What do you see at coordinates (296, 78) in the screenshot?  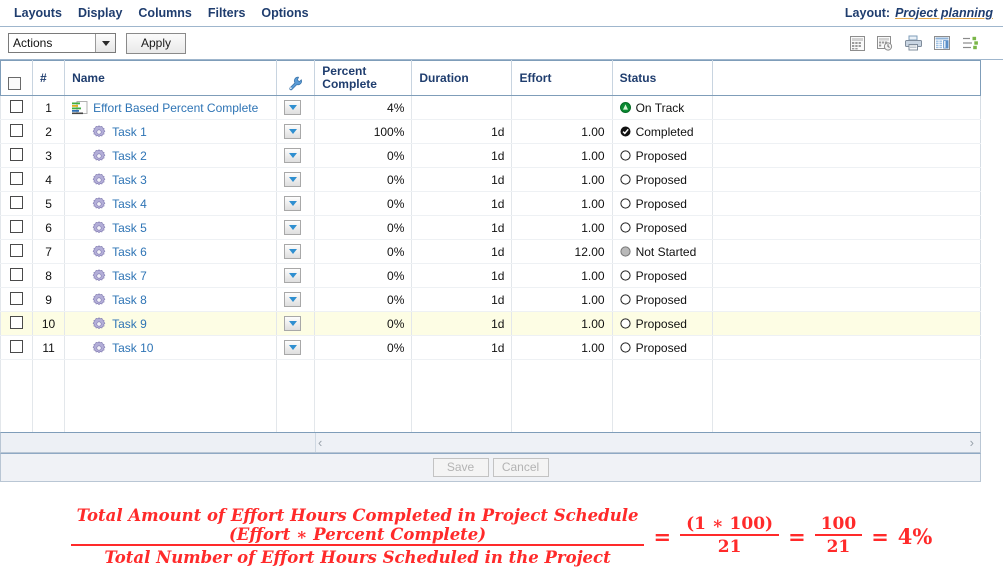 I see `column-header-settings` at bounding box center [296, 78].